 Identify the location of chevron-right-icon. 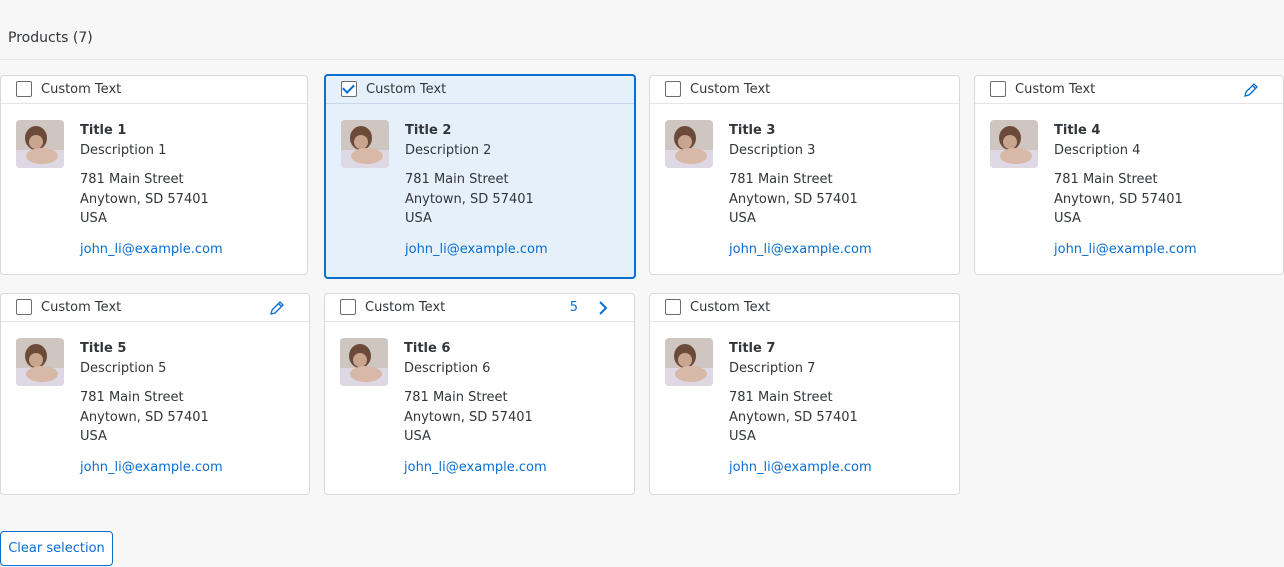
(603, 308).